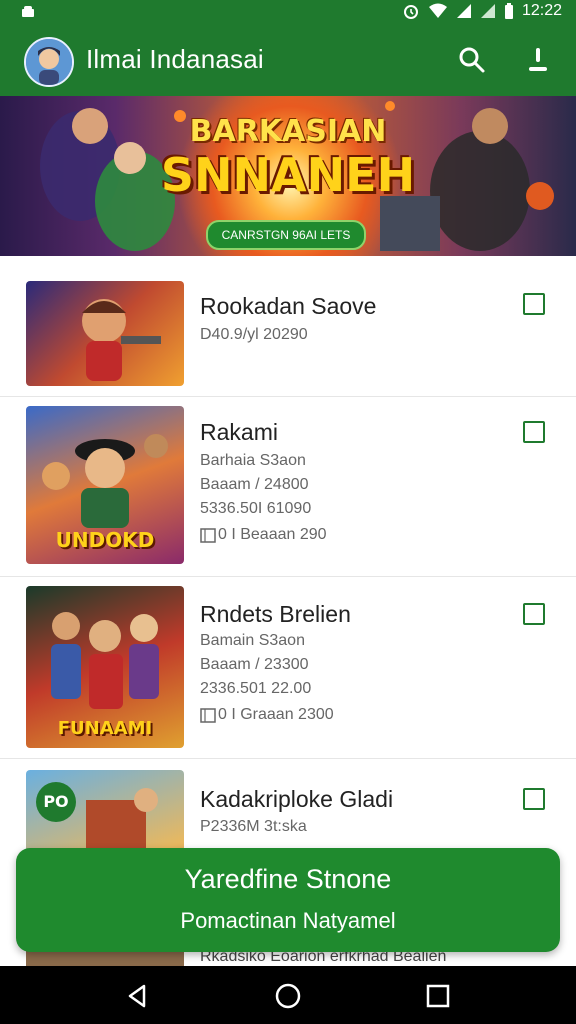 The image size is (576, 1024). What do you see at coordinates (541, 10) in the screenshot?
I see `status-time: 12:22` at bounding box center [541, 10].